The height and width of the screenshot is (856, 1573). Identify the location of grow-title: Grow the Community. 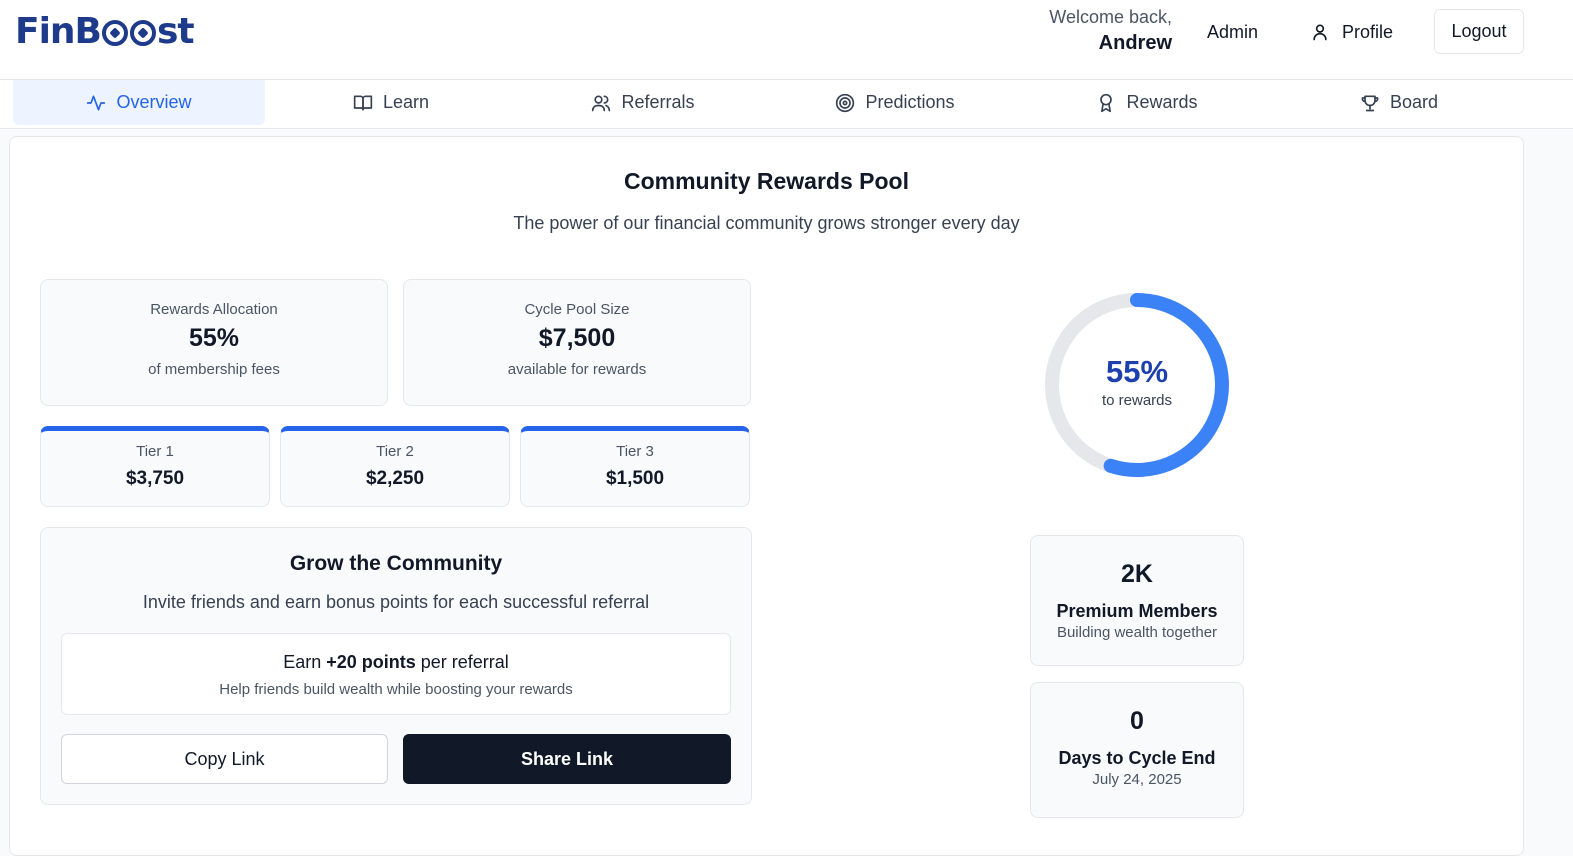
(396, 563).